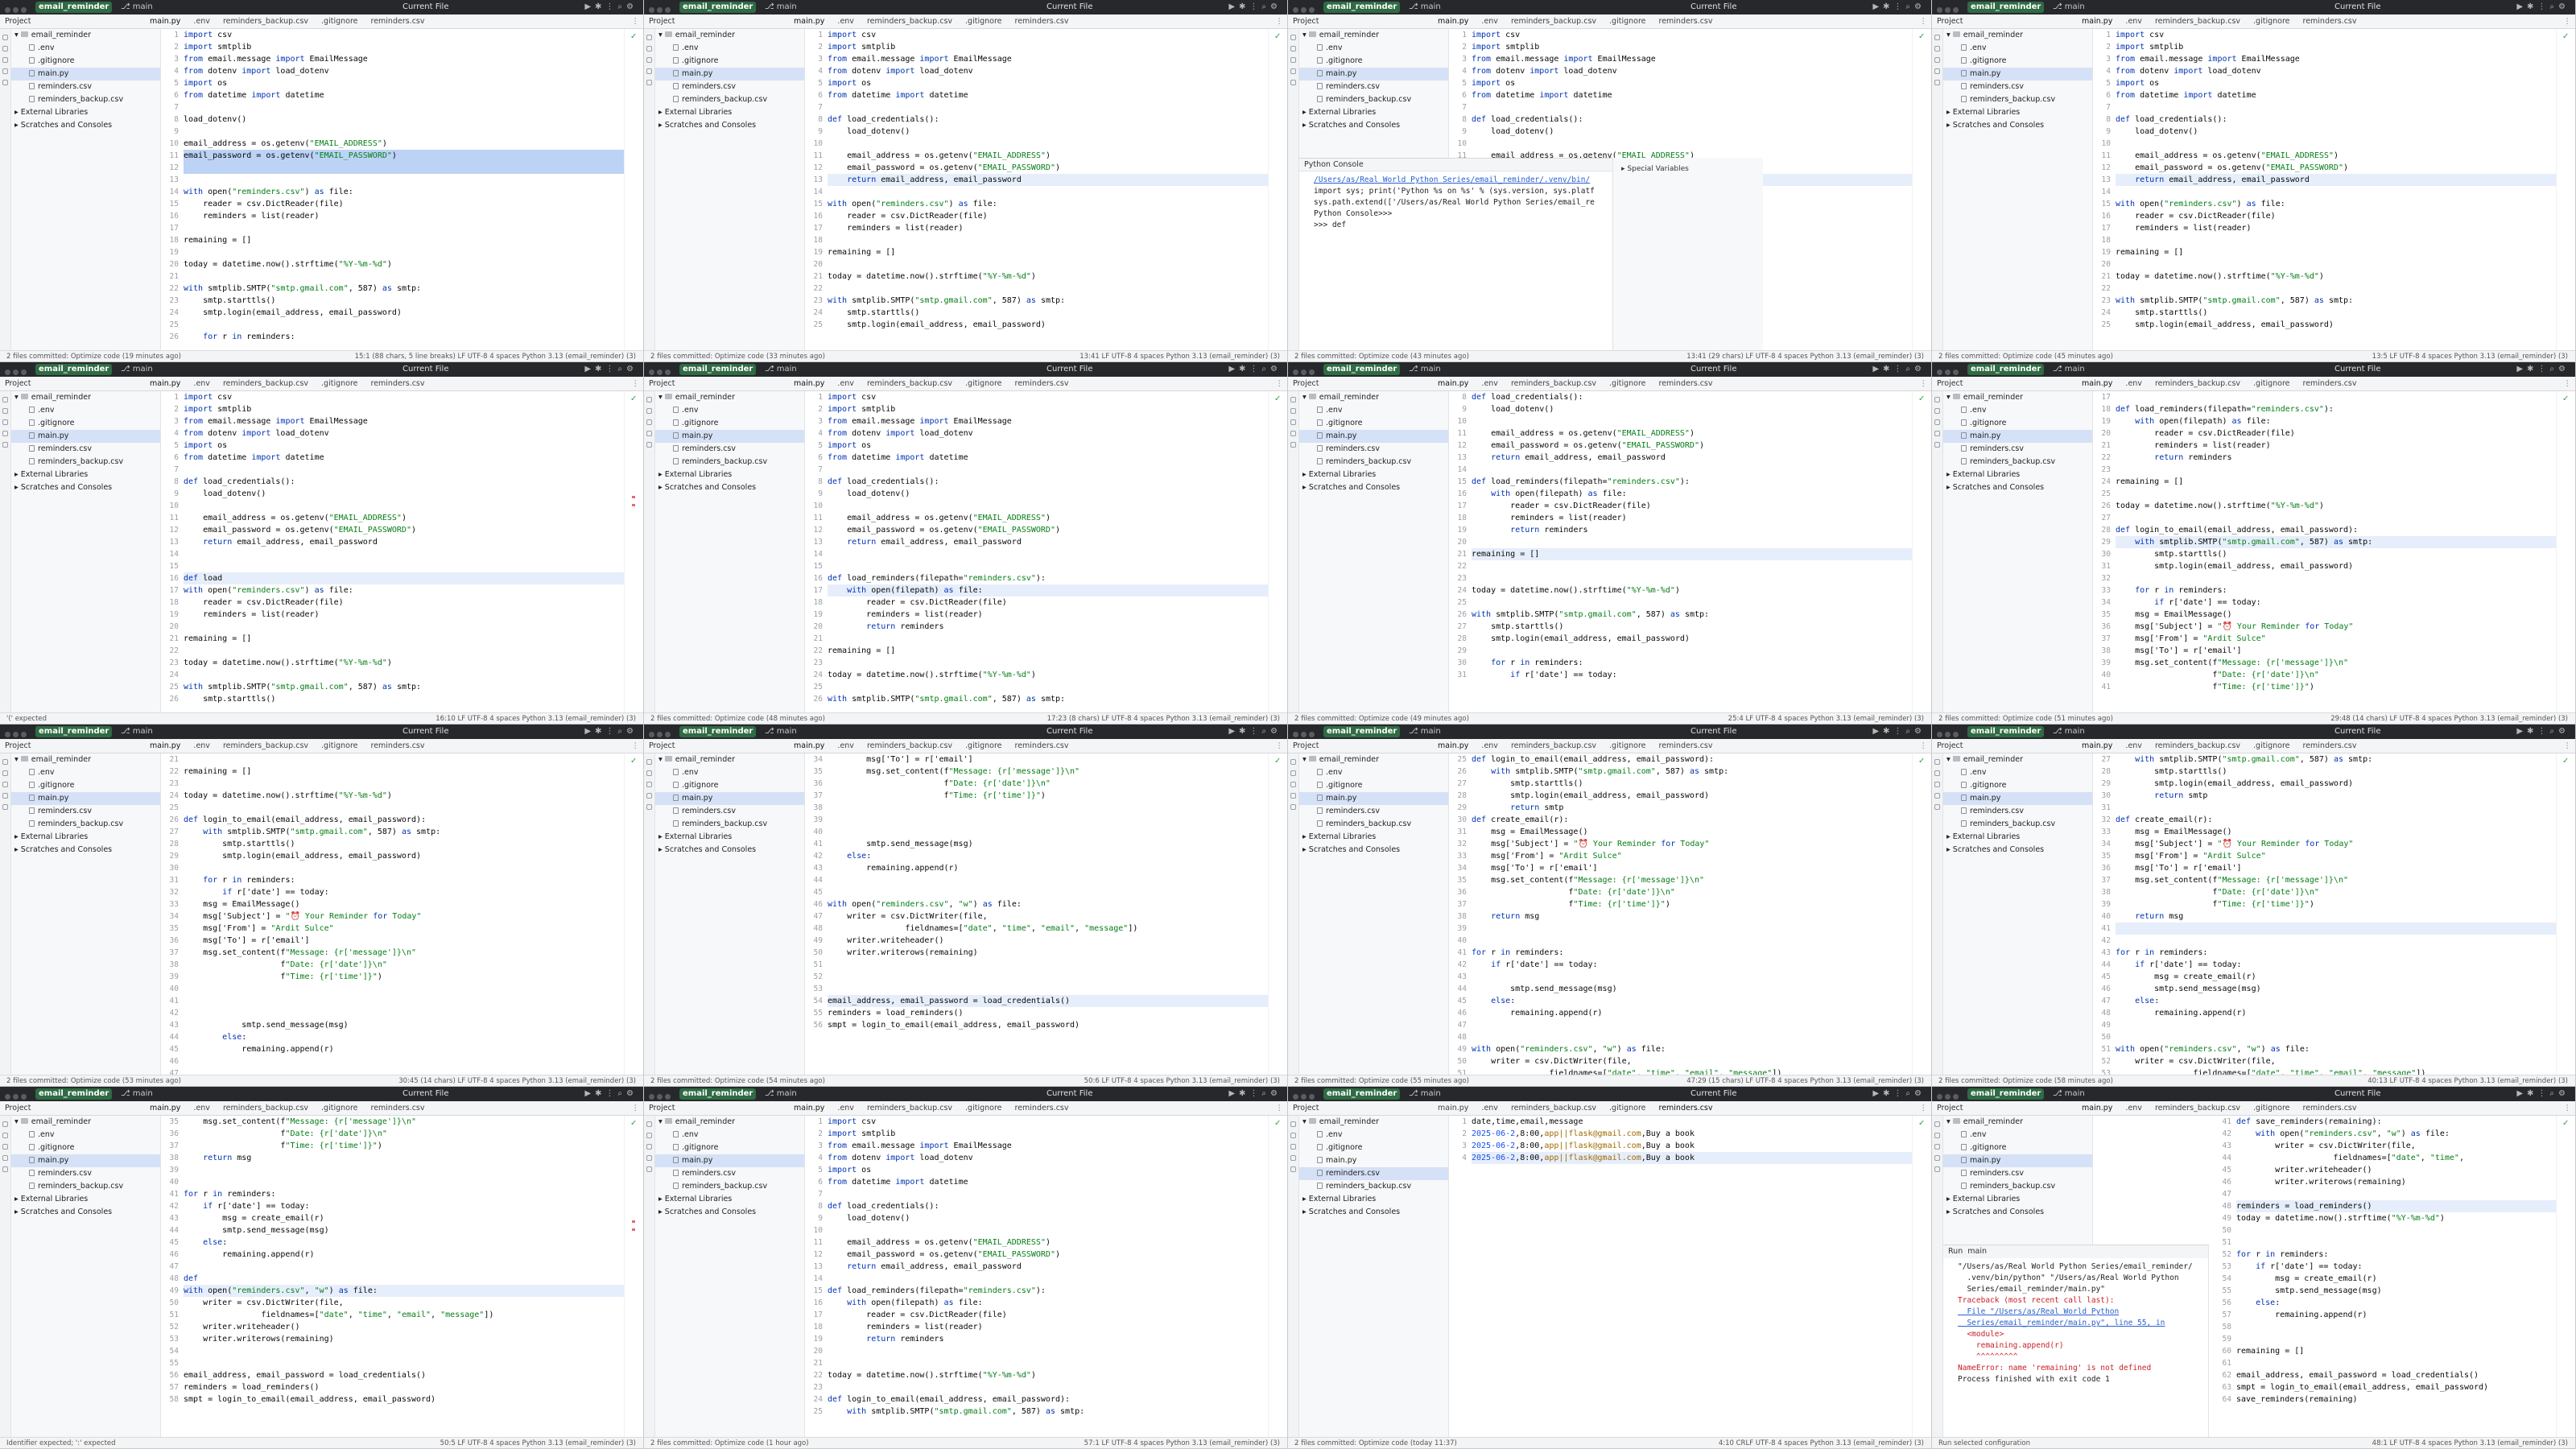  Describe the element at coordinates (2396, 1158) in the screenshot. I see `code-line: fieldnames=["date", "time",` at that location.